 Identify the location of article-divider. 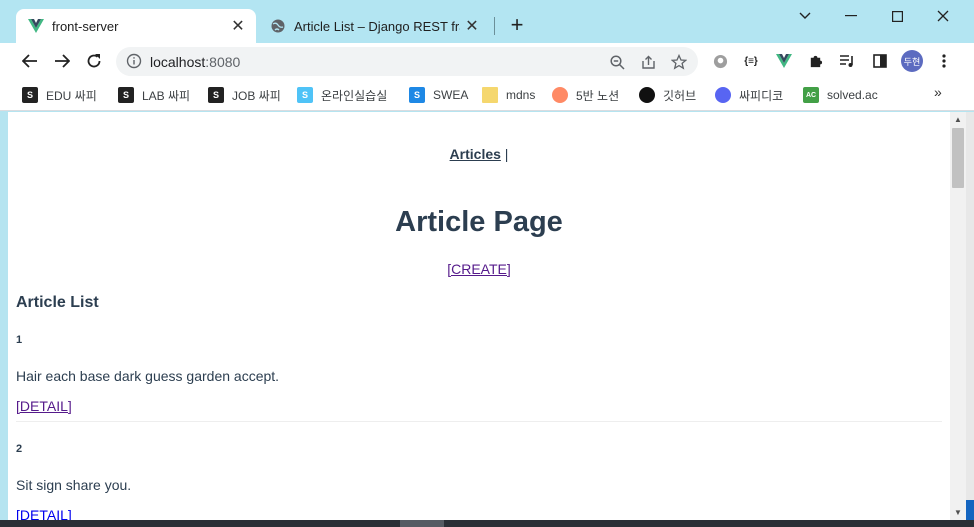
(479, 421).